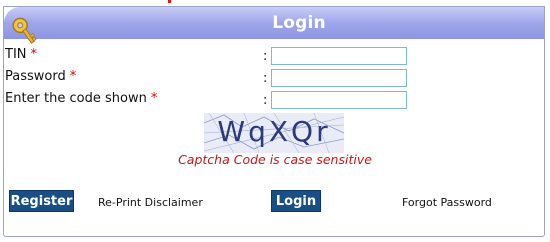 This screenshot has width=550, height=242. Describe the element at coordinates (35, 76) in the screenshot. I see `password-label: Password` at that location.